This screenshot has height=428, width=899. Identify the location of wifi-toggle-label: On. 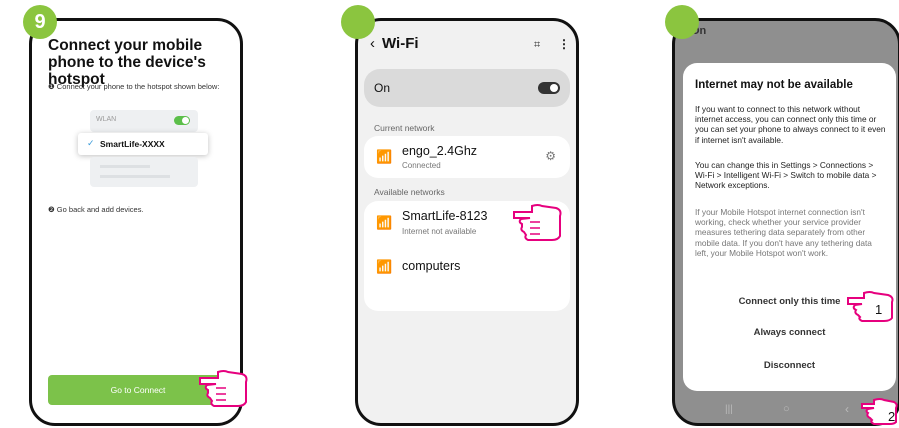
(382, 88).